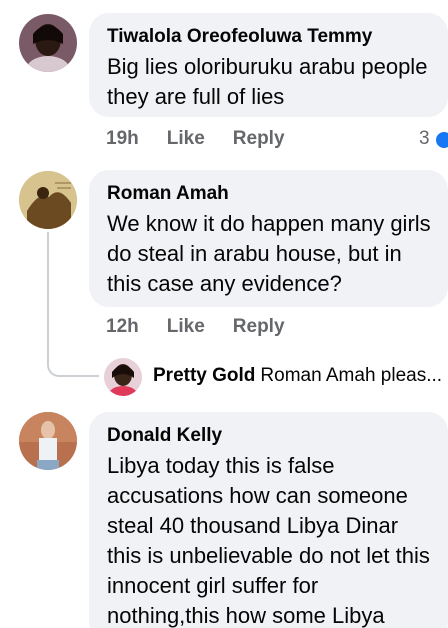 The image size is (448, 628). What do you see at coordinates (73, 304) in the screenshot?
I see `reply-thread-line` at bounding box center [73, 304].